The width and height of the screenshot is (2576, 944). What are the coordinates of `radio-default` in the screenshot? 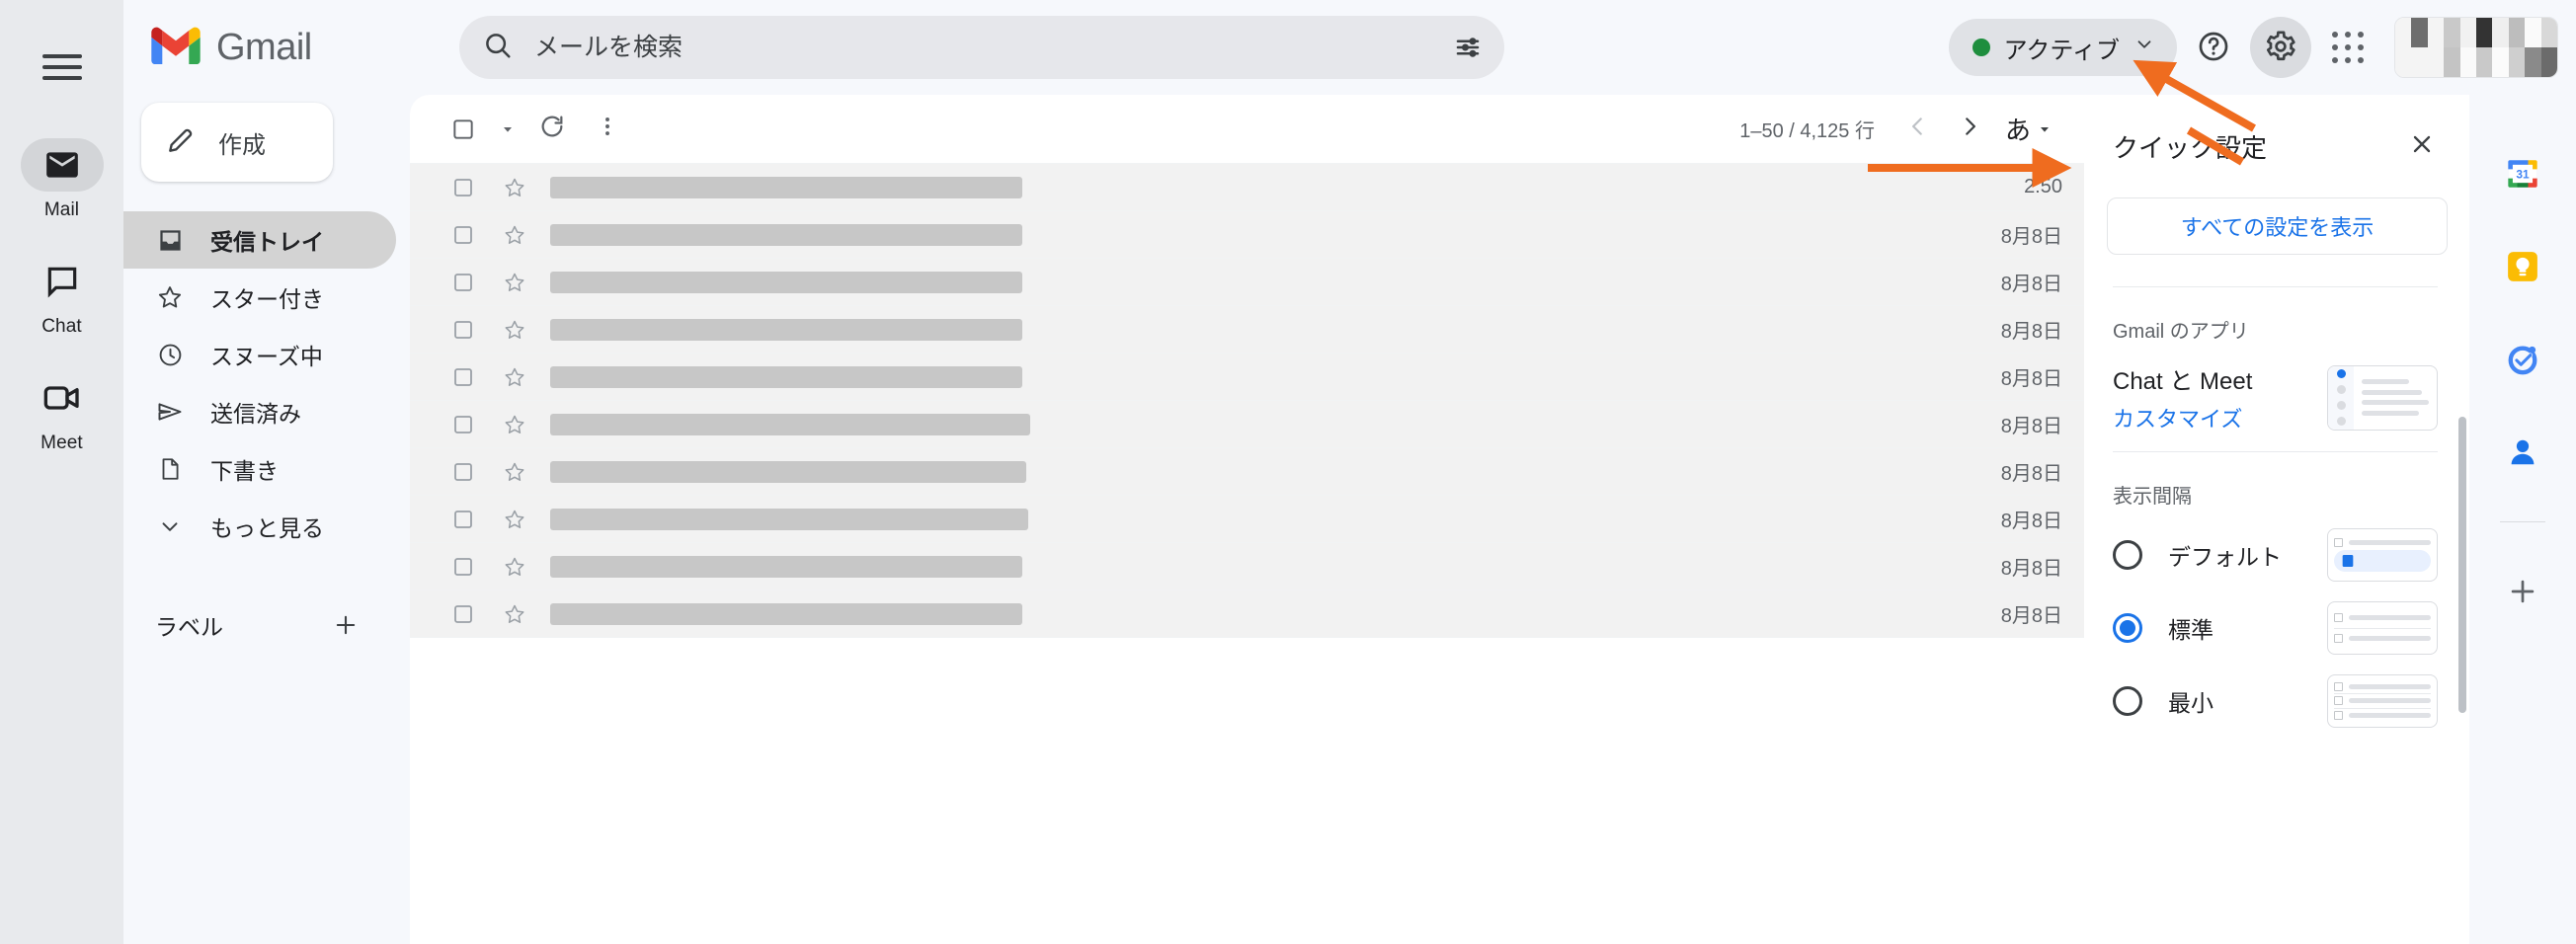 It's located at (2127, 555).